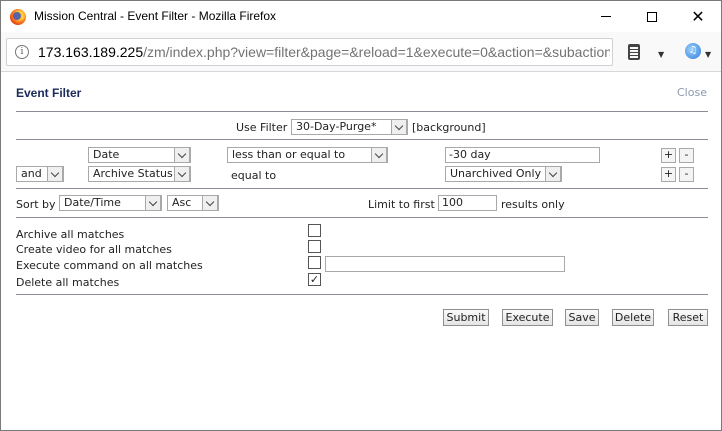 Image resolution: width=722 pixels, height=431 pixels. I want to click on term-1-attribute-select: Date, so click(139, 155).